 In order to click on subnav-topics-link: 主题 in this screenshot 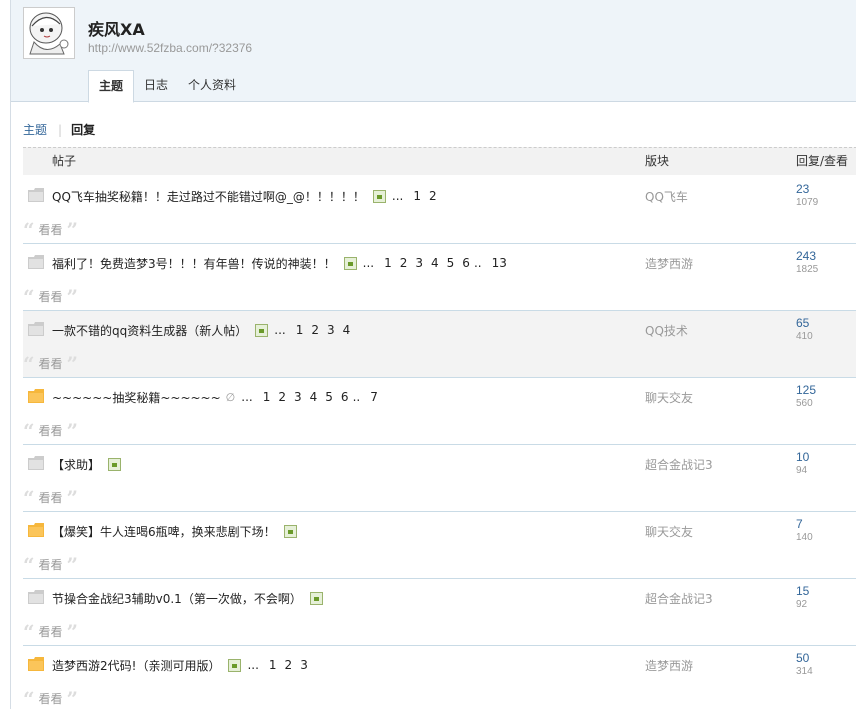, I will do `click(35, 129)`.